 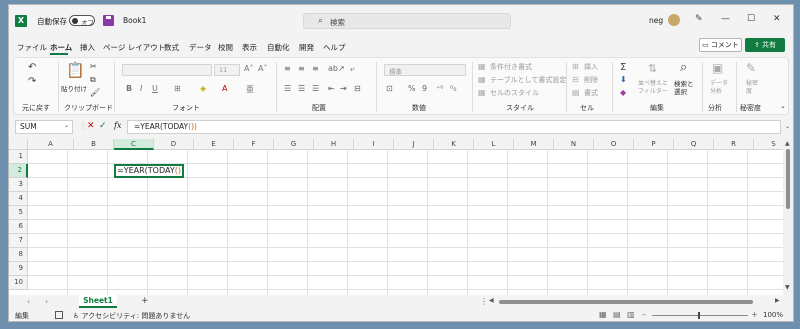 I want to click on row-header: 7, so click(x=18, y=241).